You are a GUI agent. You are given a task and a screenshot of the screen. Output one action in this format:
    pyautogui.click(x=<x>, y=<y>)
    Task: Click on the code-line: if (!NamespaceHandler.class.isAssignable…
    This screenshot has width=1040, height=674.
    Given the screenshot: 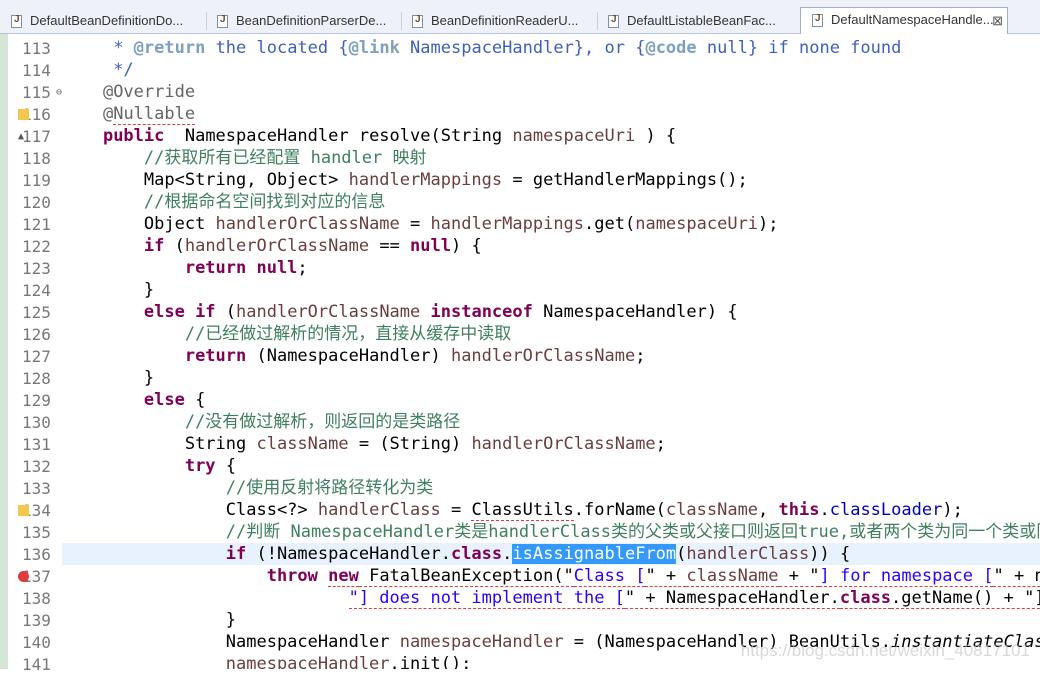 What is the action you would take?
    pyautogui.click(x=456, y=554)
    